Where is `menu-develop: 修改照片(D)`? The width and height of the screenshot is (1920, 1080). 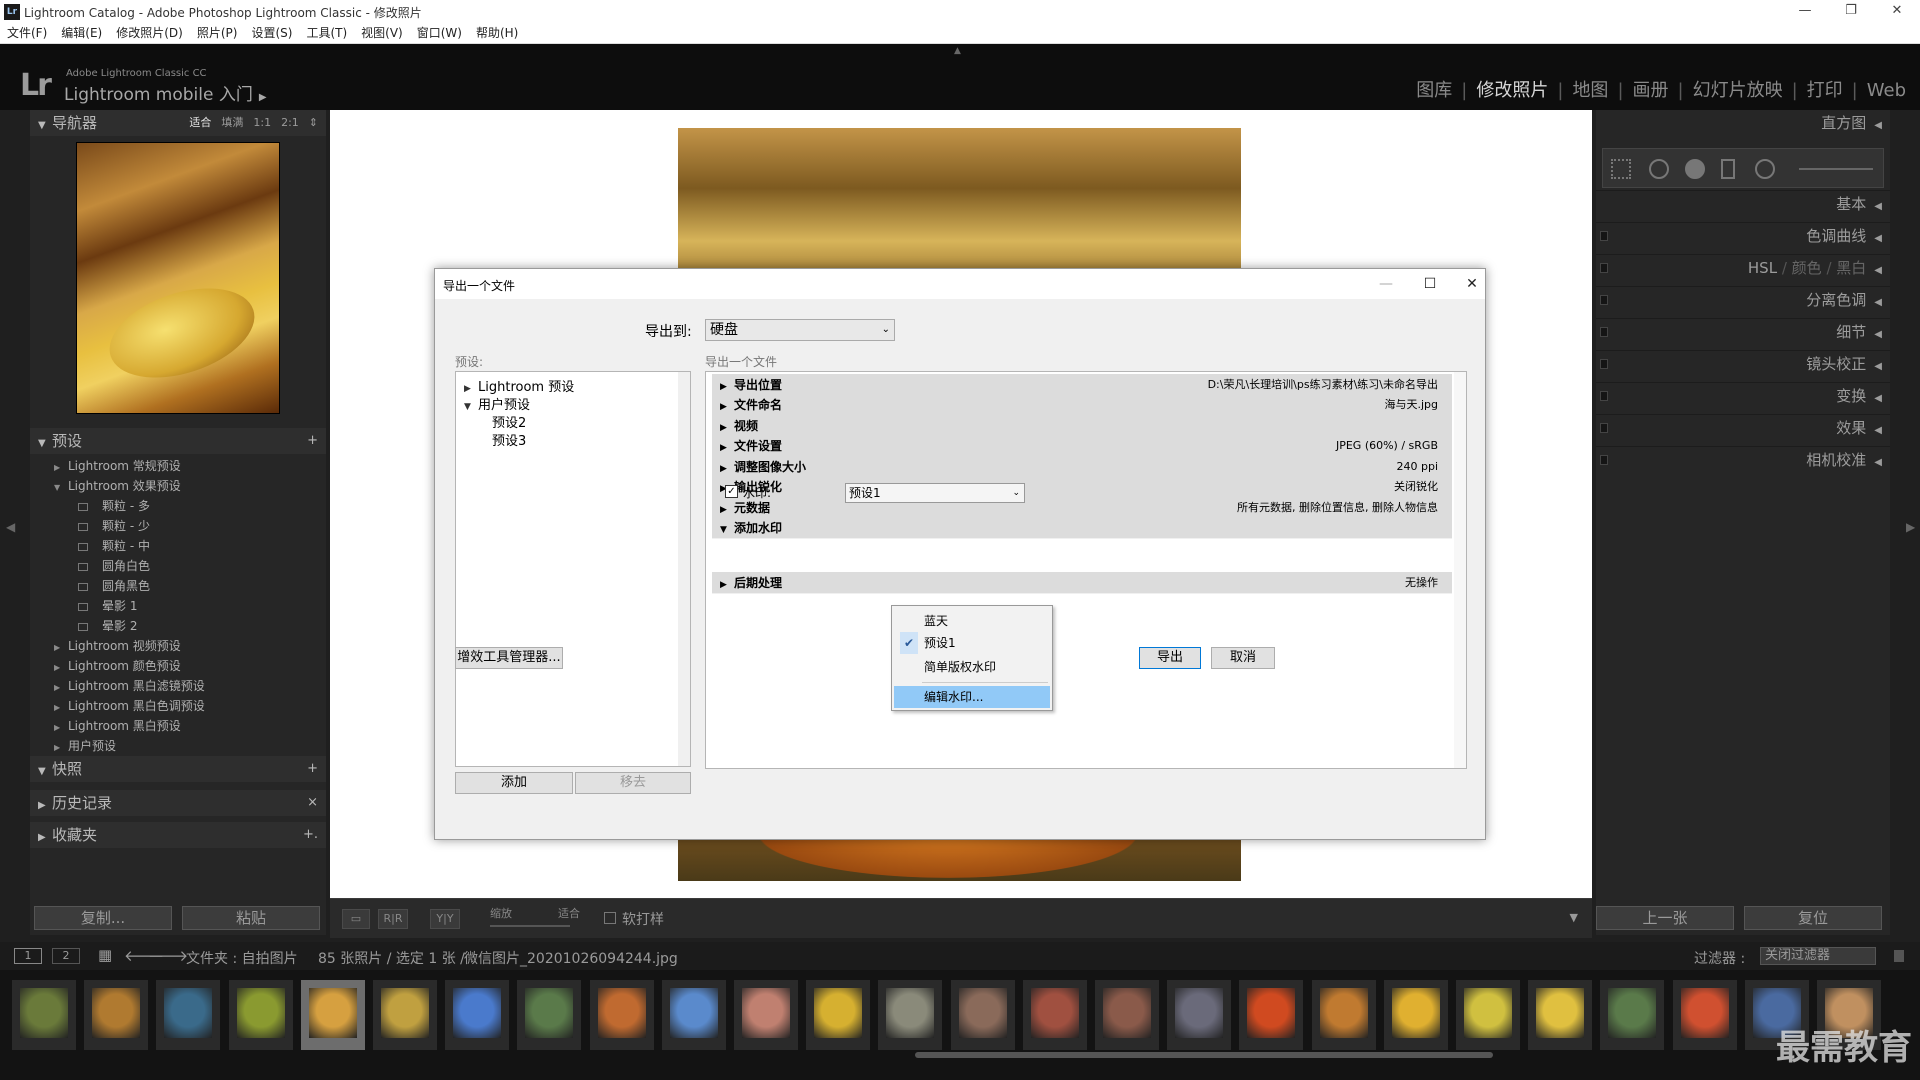 menu-develop: 修改照片(D) is located at coordinates (149, 33).